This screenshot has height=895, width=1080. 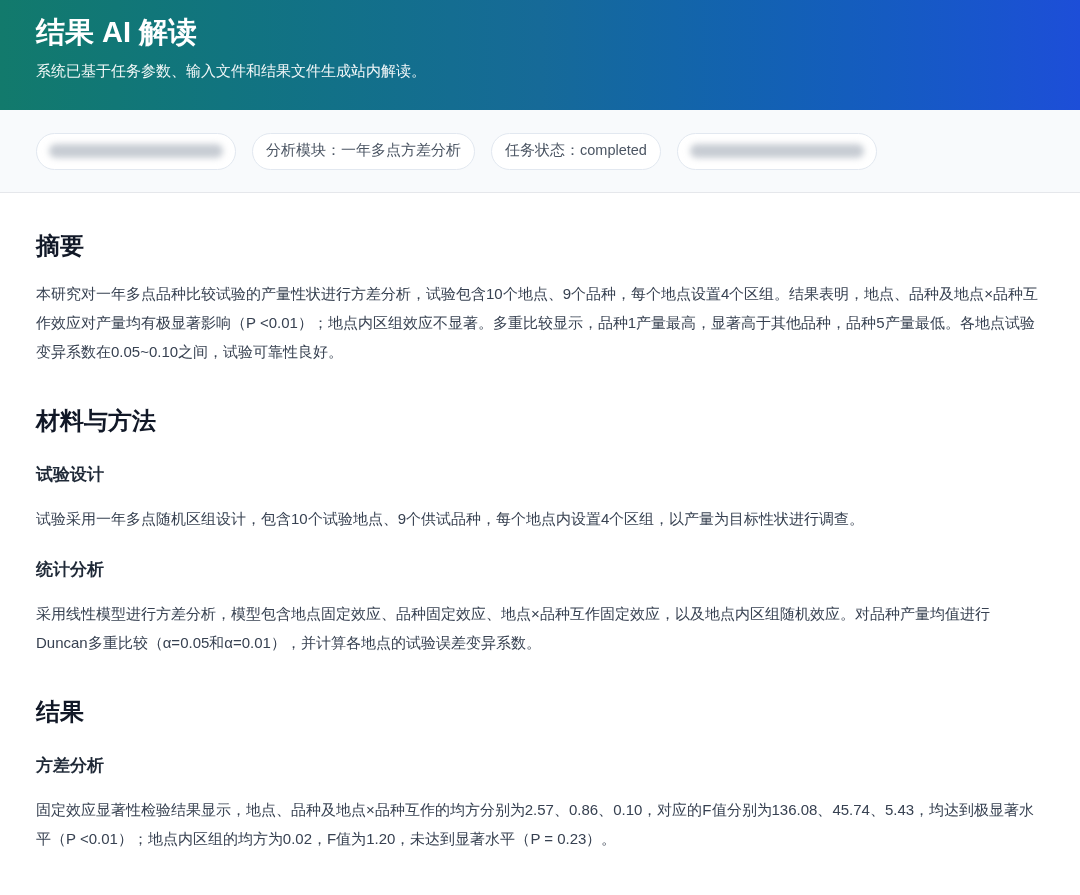 I want to click on meta-tag: 分析模块：一年多点方差分析, so click(x=363, y=151).